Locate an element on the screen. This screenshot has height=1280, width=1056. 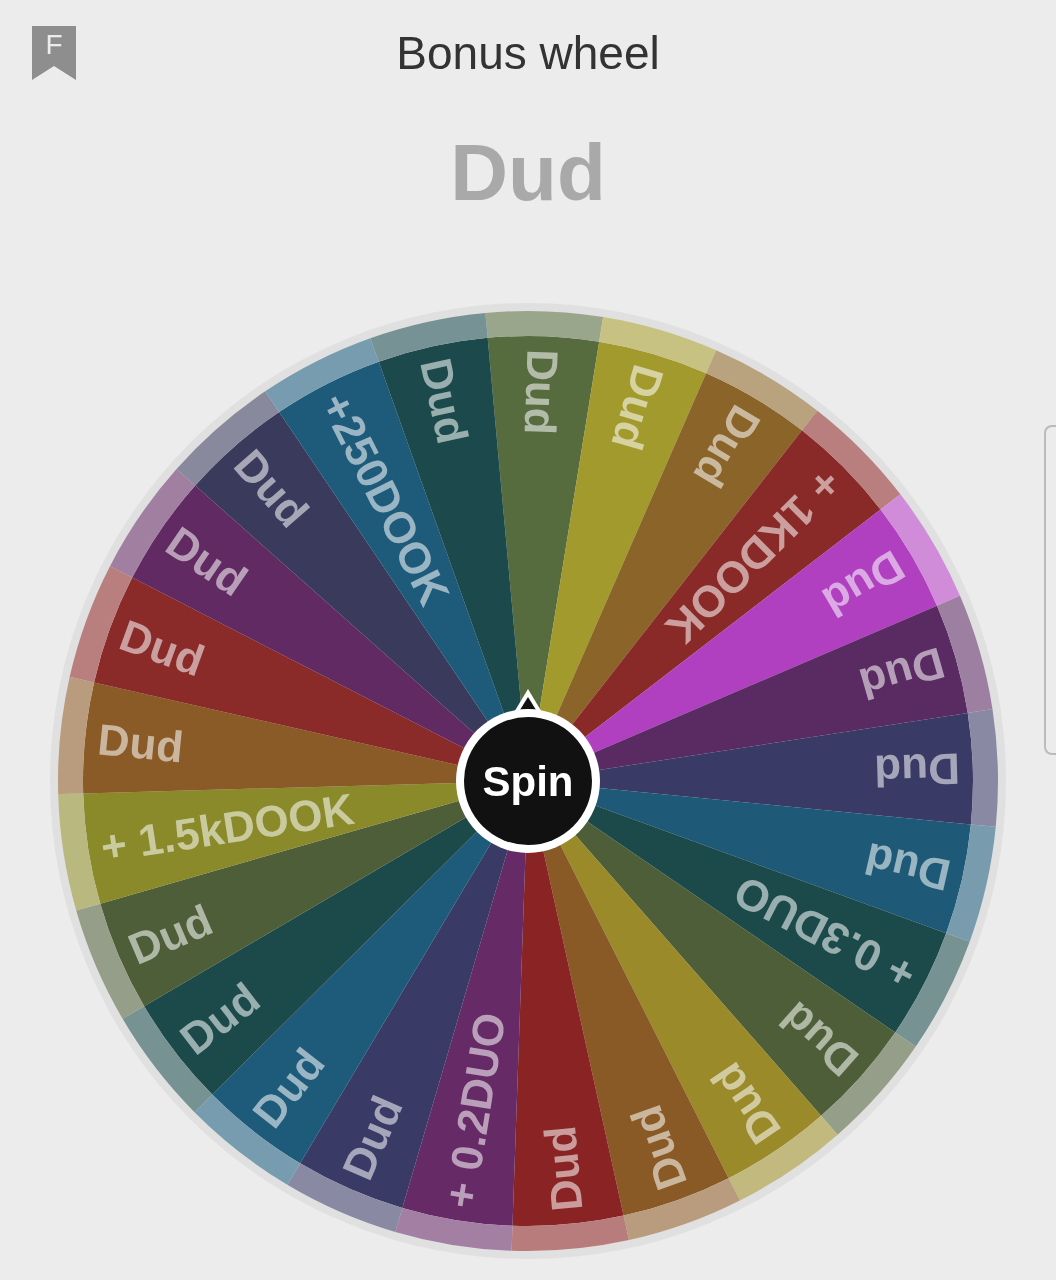
result-text: Dud is located at coordinates (528, 173).